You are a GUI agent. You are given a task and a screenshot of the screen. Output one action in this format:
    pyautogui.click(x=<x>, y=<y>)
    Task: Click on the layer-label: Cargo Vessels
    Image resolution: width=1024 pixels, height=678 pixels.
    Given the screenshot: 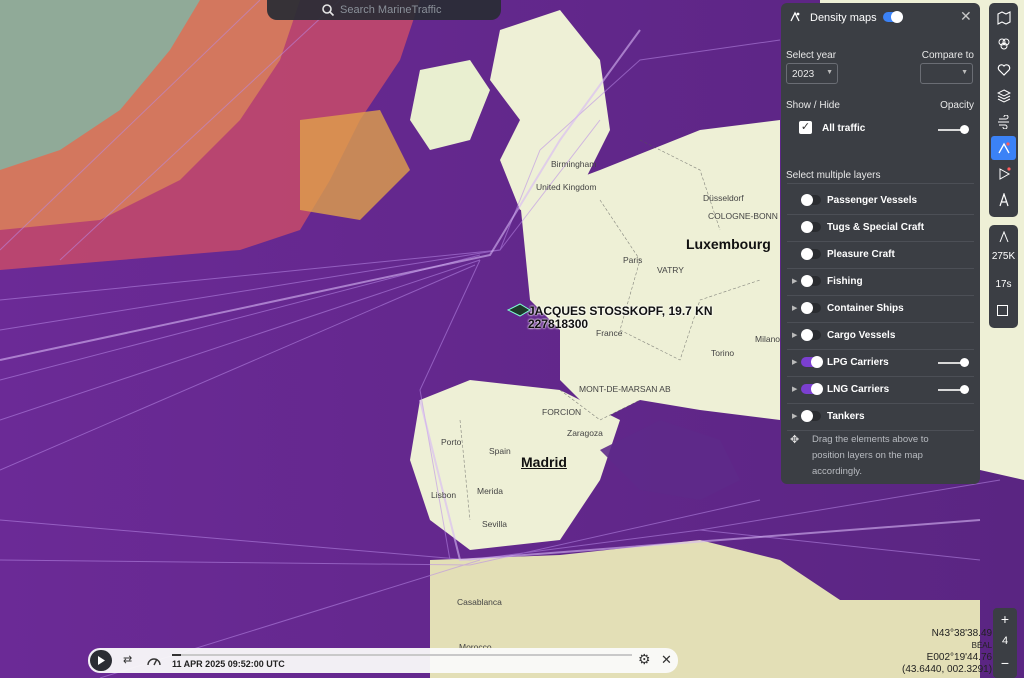 What is the action you would take?
    pyautogui.click(x=861, y=335)
    